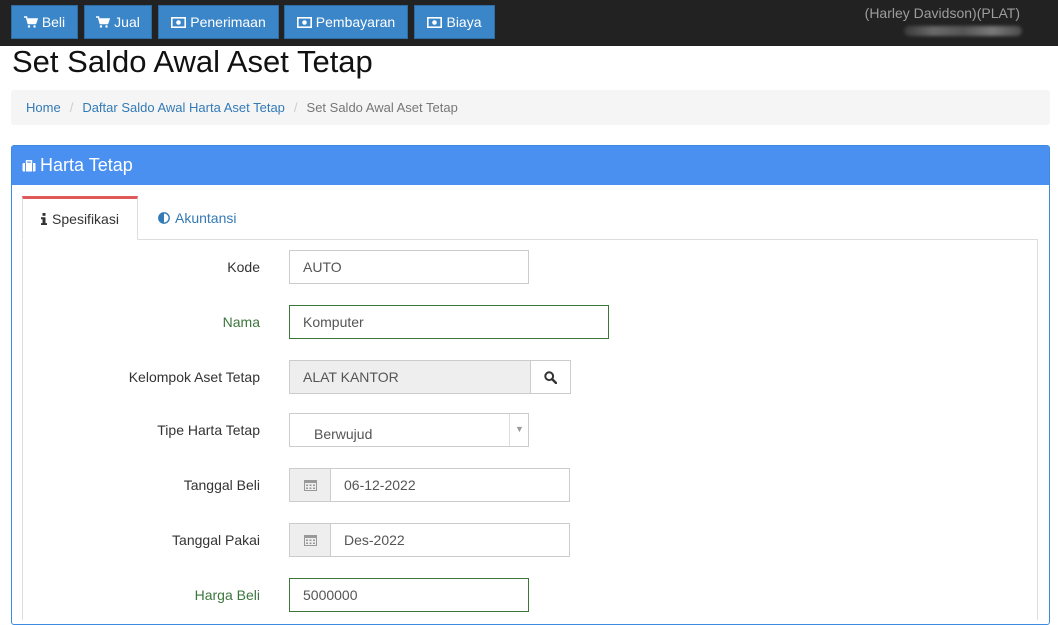 The width and height of the screenshot is (1058, 625). I want to click on kode-field: AUTO, so click(409, 267).